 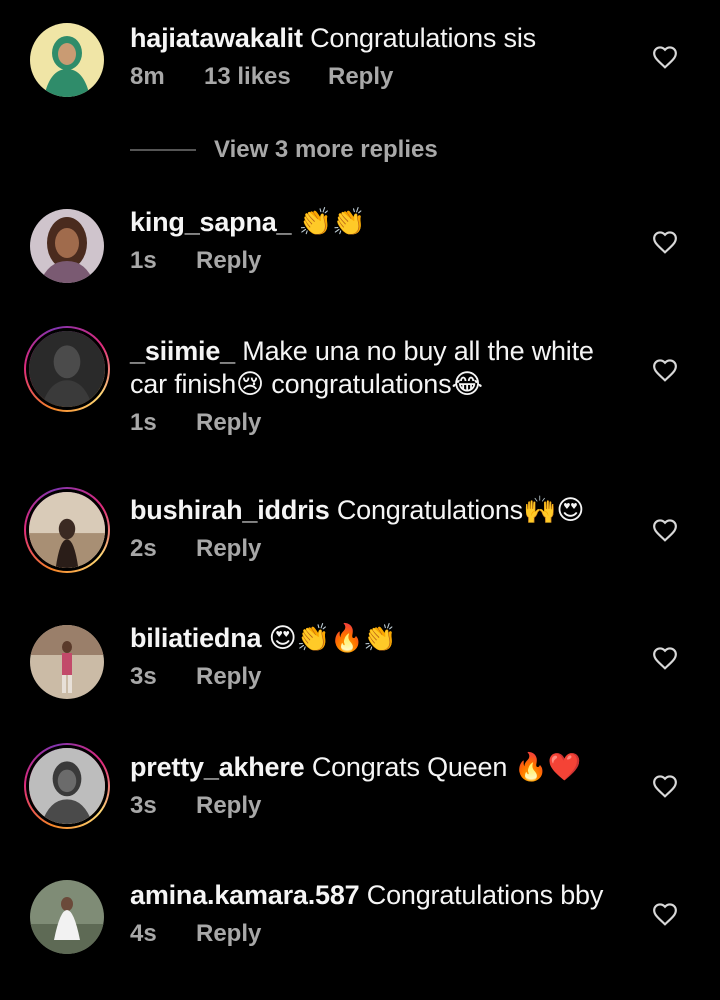 What do you see at coordinates (332, 638) in the screenshot?
I see `comment-text: 😍👏🔥👏` at bounding box center [332, 638].